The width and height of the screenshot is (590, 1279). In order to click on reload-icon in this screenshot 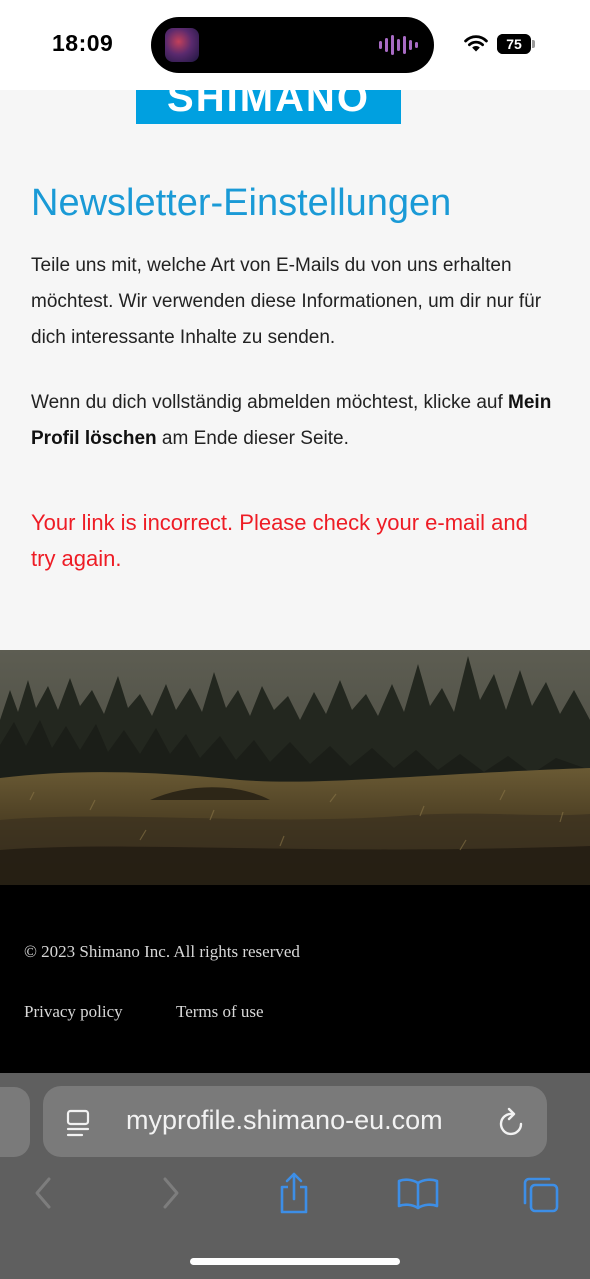, I will do `click(512, 1122)`.